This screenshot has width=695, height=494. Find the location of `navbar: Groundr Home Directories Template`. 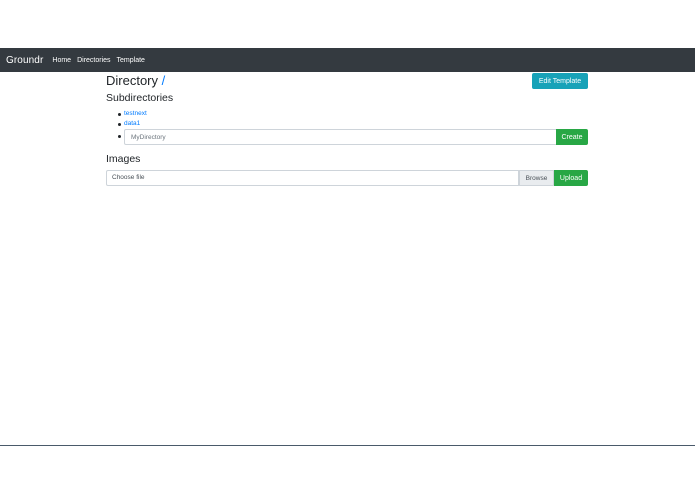

navbar: Groundr Home Directories Template is located at coordinates (347, 60).